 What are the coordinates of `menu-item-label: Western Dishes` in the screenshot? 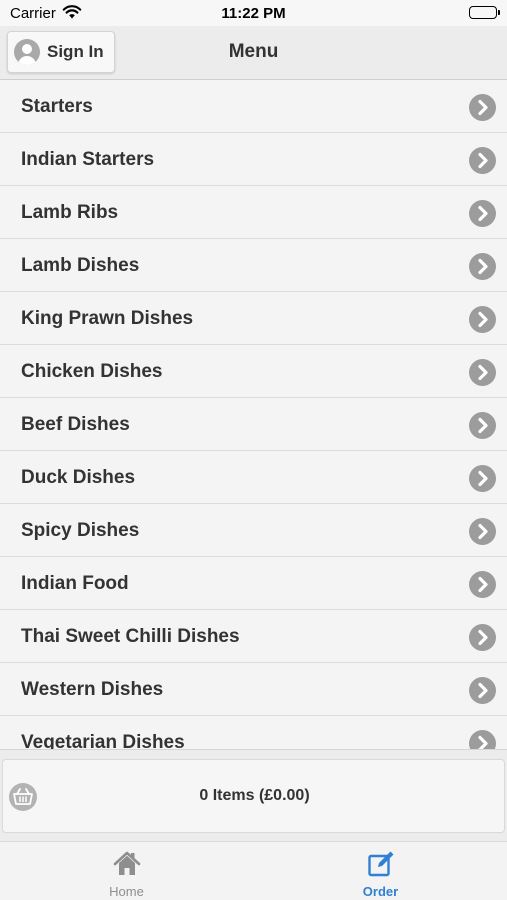 It's located at (92, 689).